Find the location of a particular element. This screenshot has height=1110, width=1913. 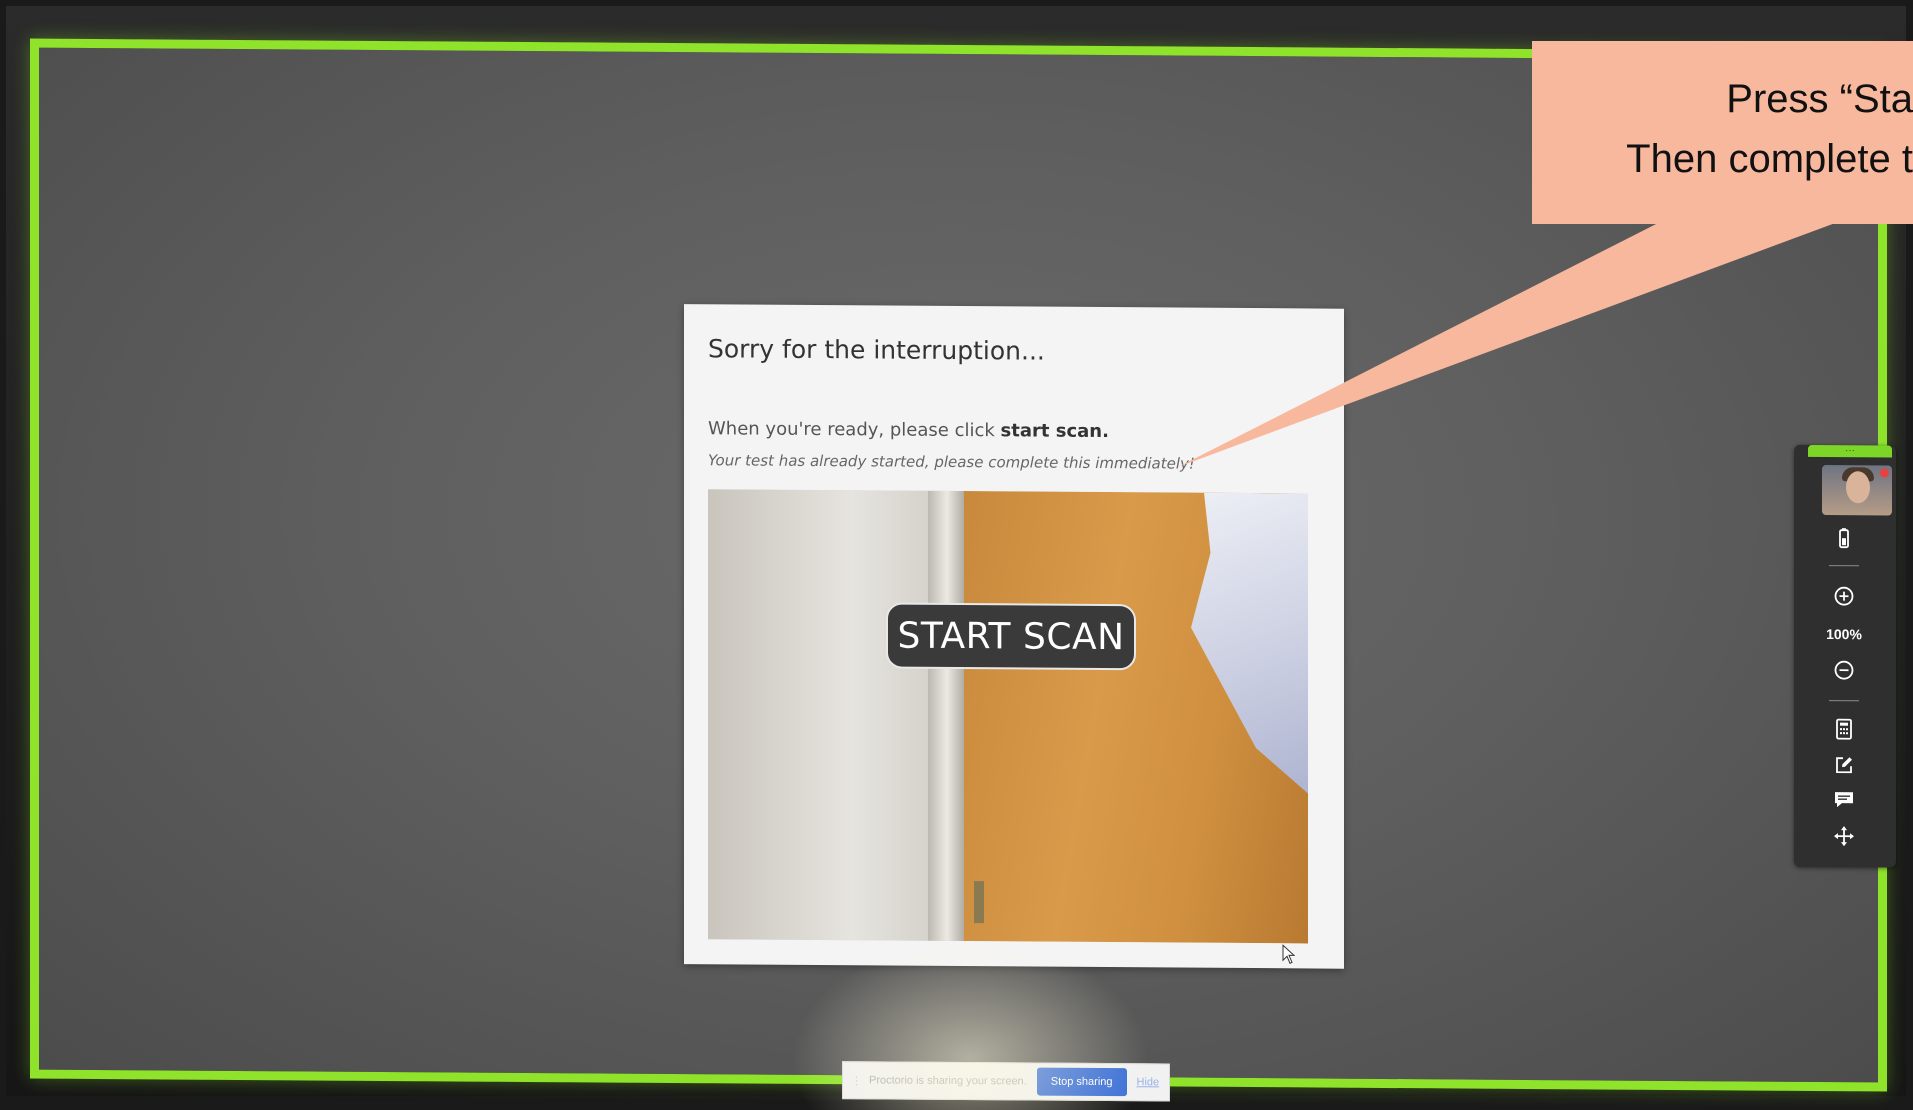

chat-icon is located at coordinates (1844, 800).